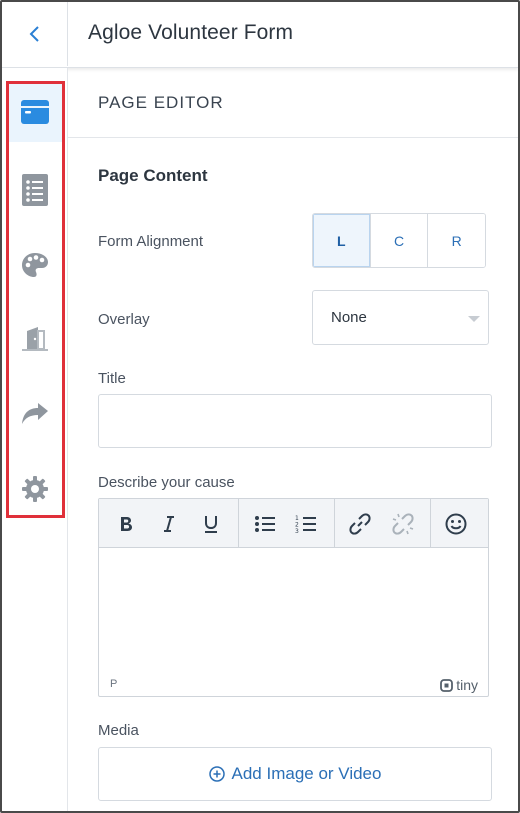  I want to click on editor-toolbar: 1 2 3, so click(293, 523).